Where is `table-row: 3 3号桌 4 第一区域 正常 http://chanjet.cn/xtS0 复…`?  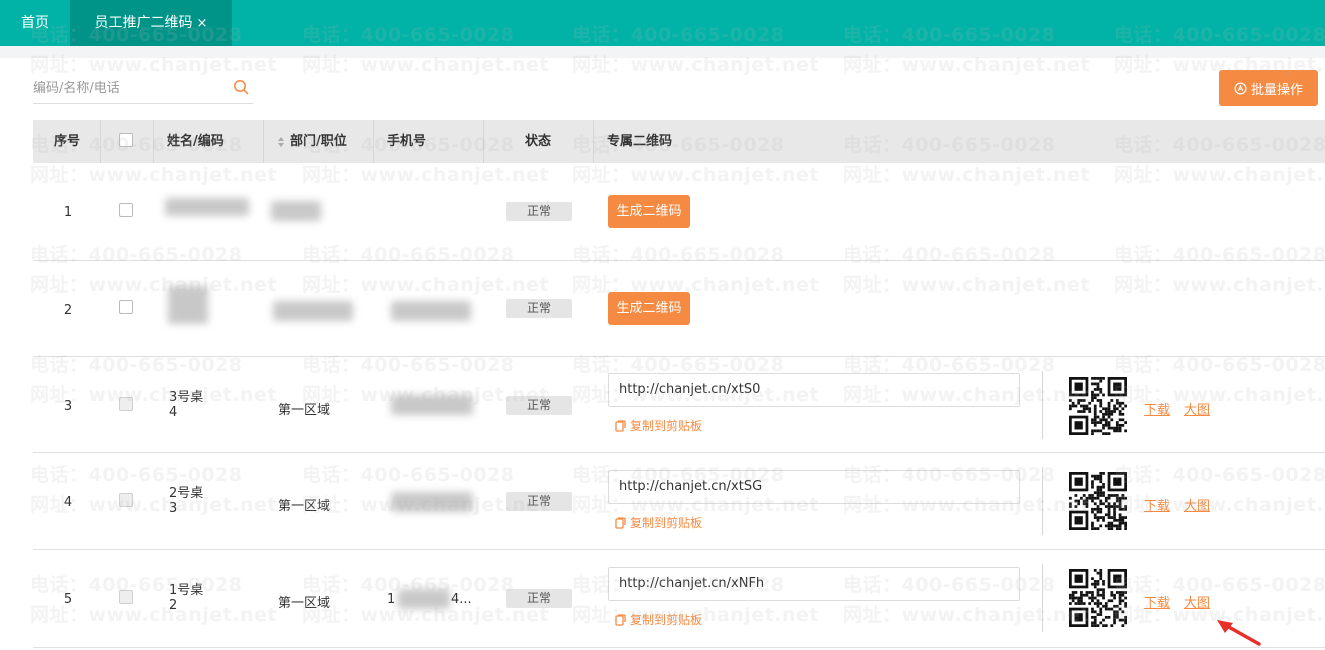 table-row: 3 3号桌 4 第一区域 正常 http://chanjet.cn/xtS0 复… is located at coordinates (679, 405).